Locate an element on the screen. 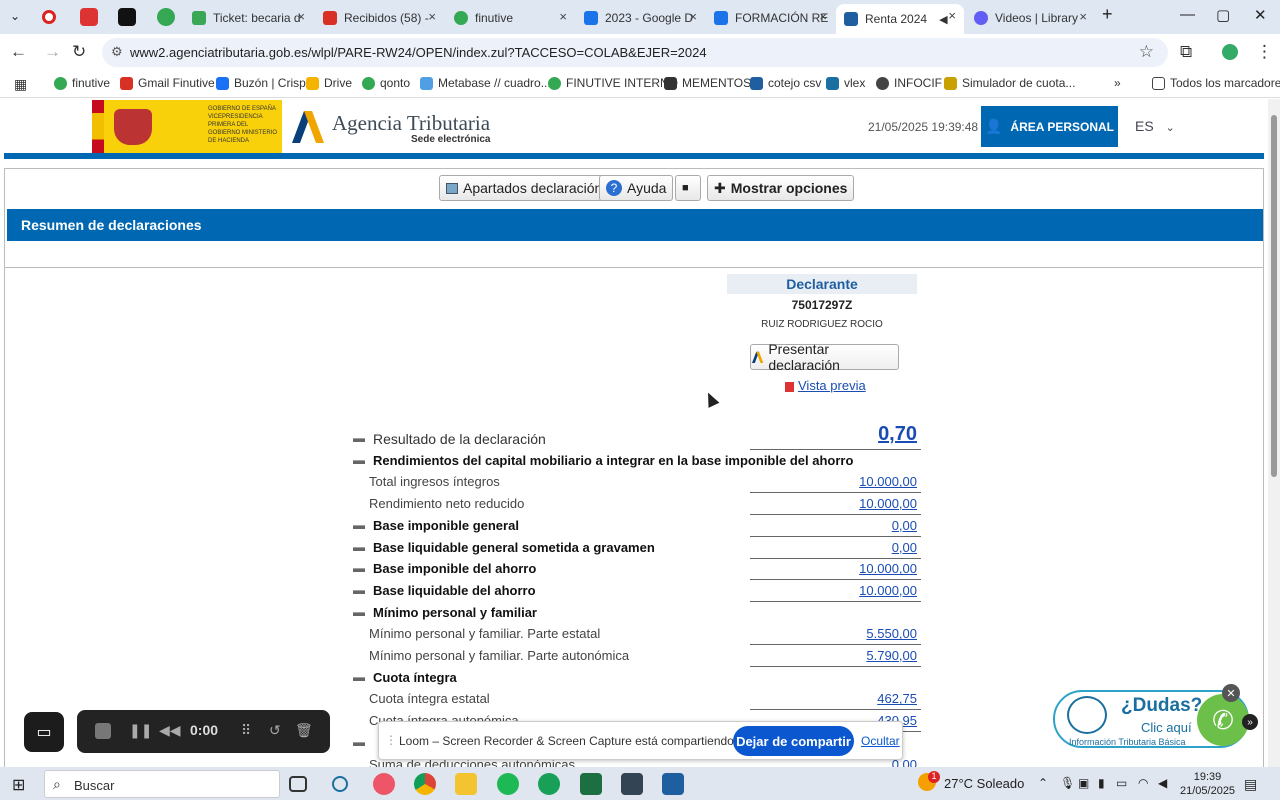 Image resolution: width=1280 pixels, height=800 pixels. system-clock: 19:39 21/05/2025 is located at coordinates (1207, 784).